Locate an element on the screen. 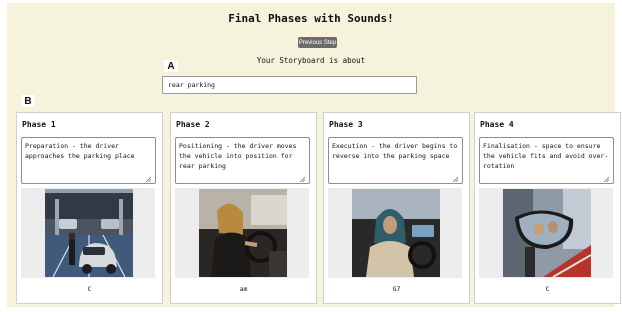 The height and width of the screenshot is (312, 622). driver-turning-scene-icon is located at coordinates (243, 233).